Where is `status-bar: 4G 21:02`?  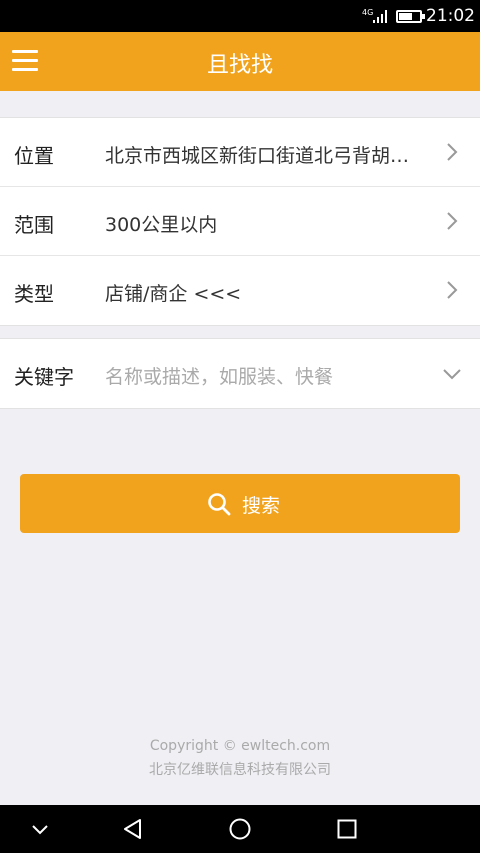 status-bar: 4G 21:02 is located at coordinates (240, 16).